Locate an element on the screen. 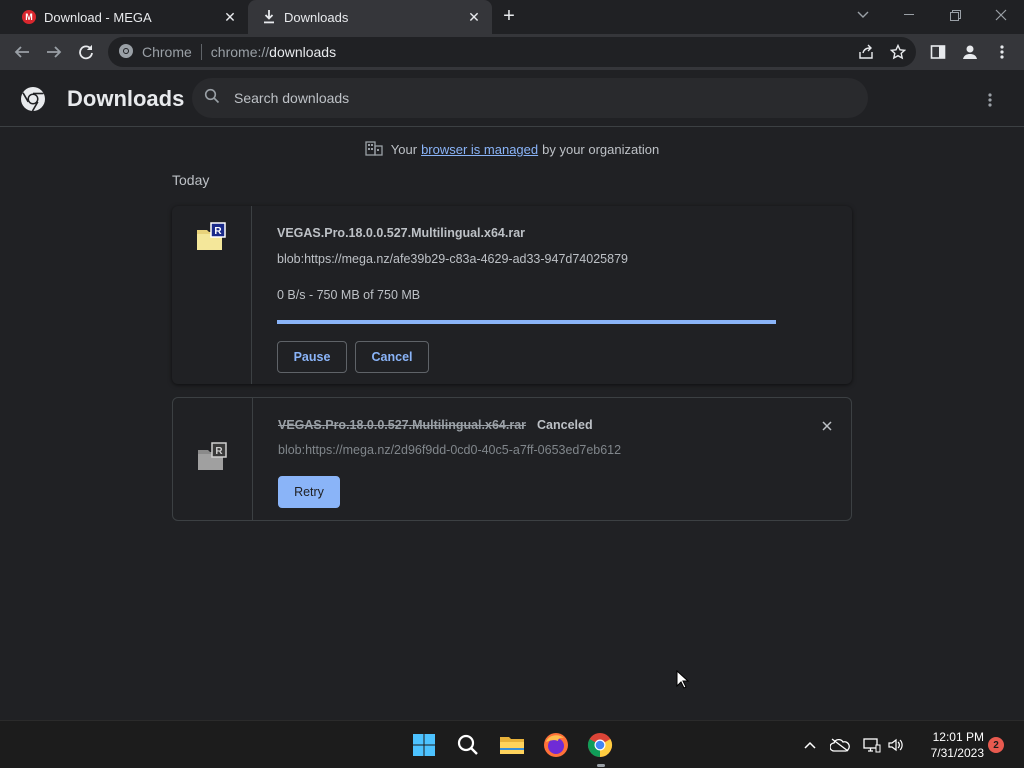 The height and width of the screenshot is (768, 1024). tab-search-icon is located at coordinates (863, 15).